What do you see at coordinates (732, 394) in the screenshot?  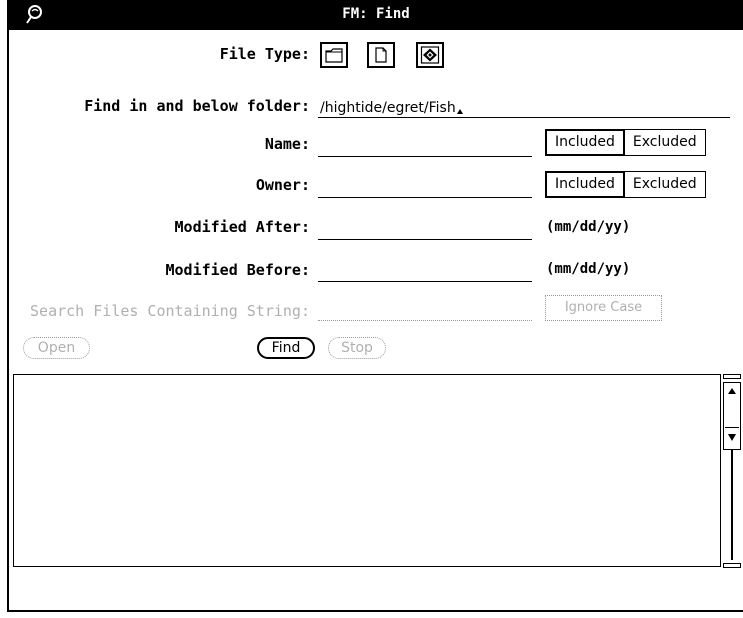 I see `scroll-up-arrow-icon` at bounding box center [732, 394].